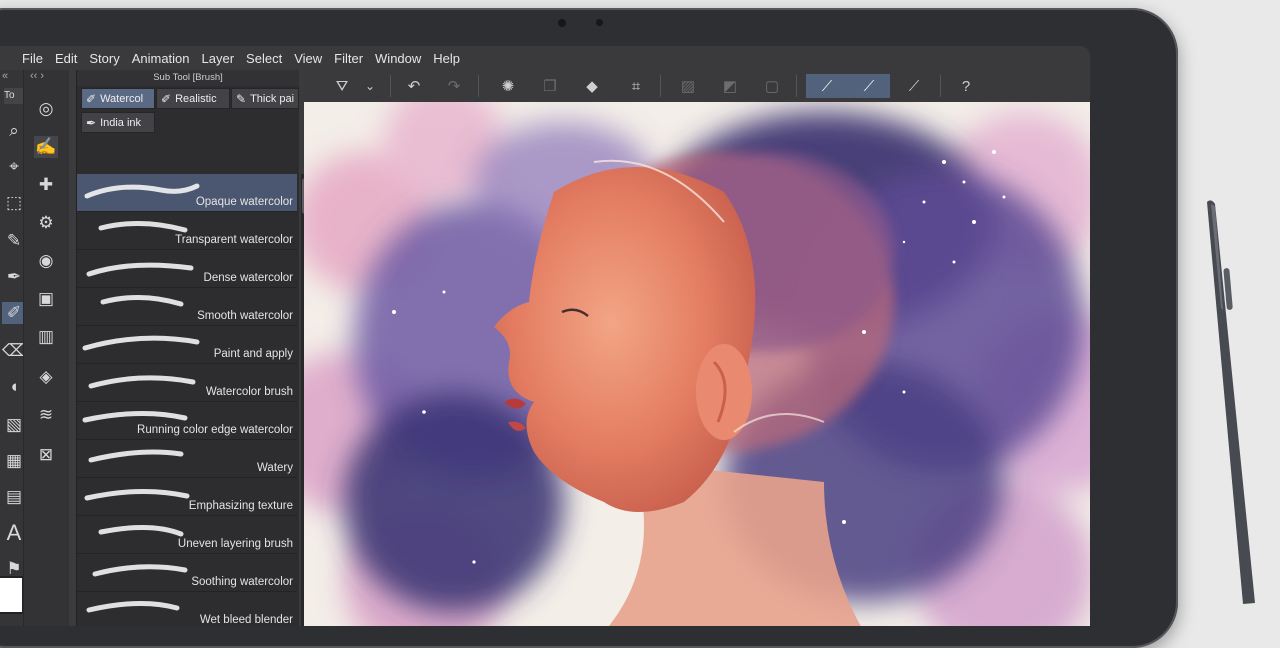 The height and width of the screenshot is (648, 1280). What do you see at coordinates (215, 430) in the screenshot?
I see `brush-name: Running color edge watercolor` at bounding box center [215, 430].